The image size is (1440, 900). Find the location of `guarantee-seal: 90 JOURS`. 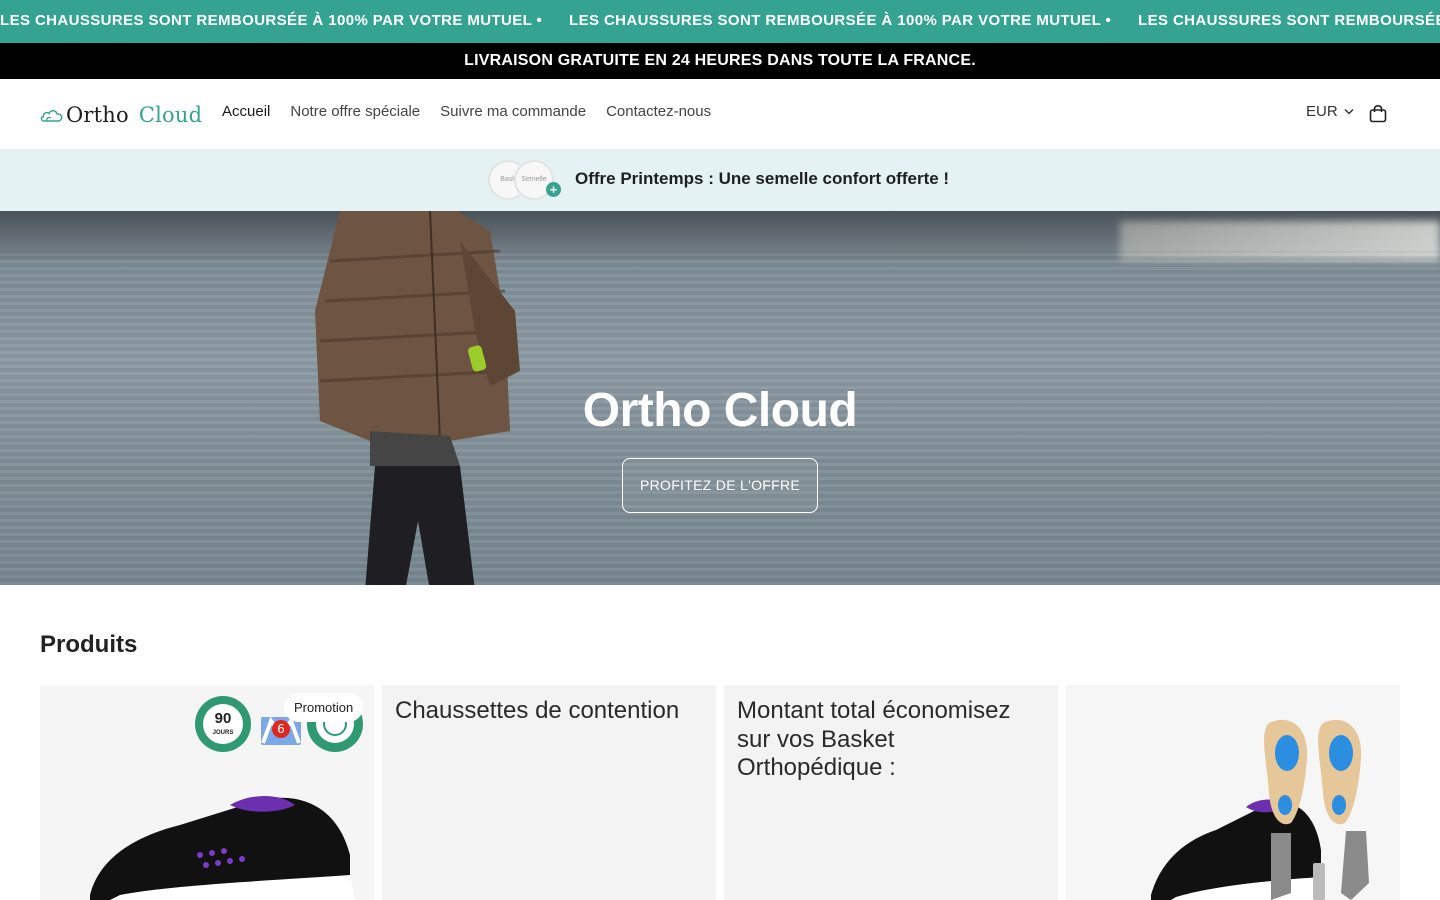

guarantee-seal: 90 JOURS is located at coordinates (223, 724).